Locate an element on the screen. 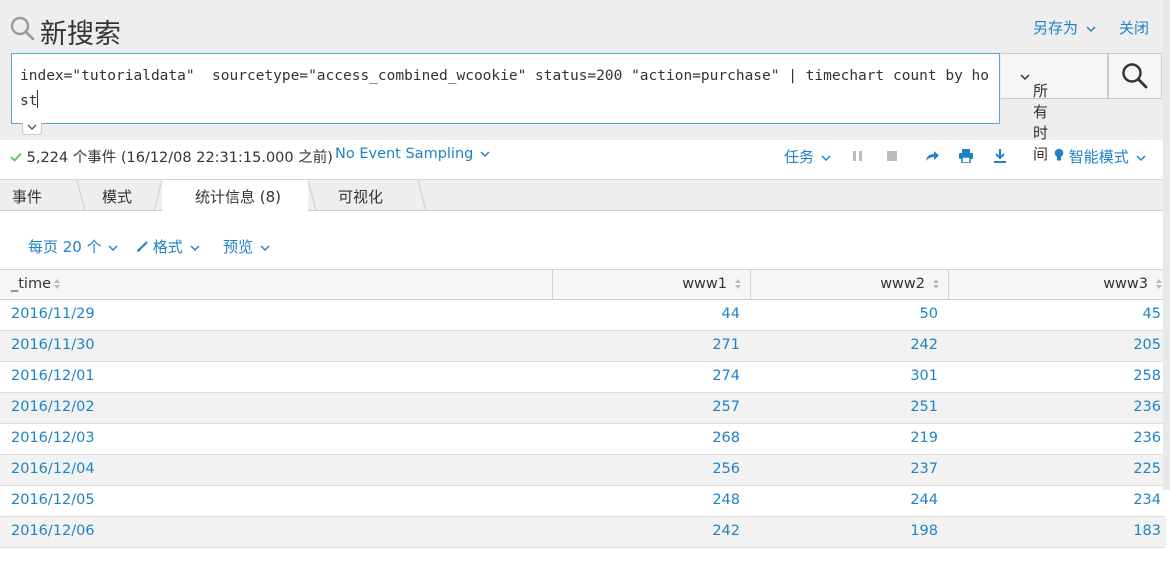  value-cell-www3: 205 is located at coordinates (1147, 345).